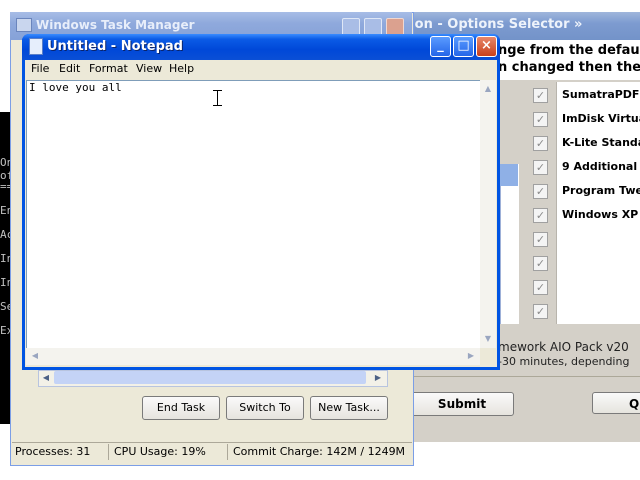 This screenshot has height=480, width=640. What do you see at coordinates (509, 244) in the screenshot?
I see `options-frame-panel` at bounding box center [509, 244].